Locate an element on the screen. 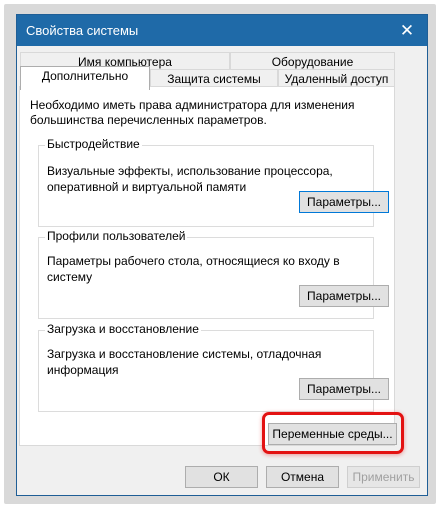  tab-label: Дополнительно is located at coordinates (85, 76).